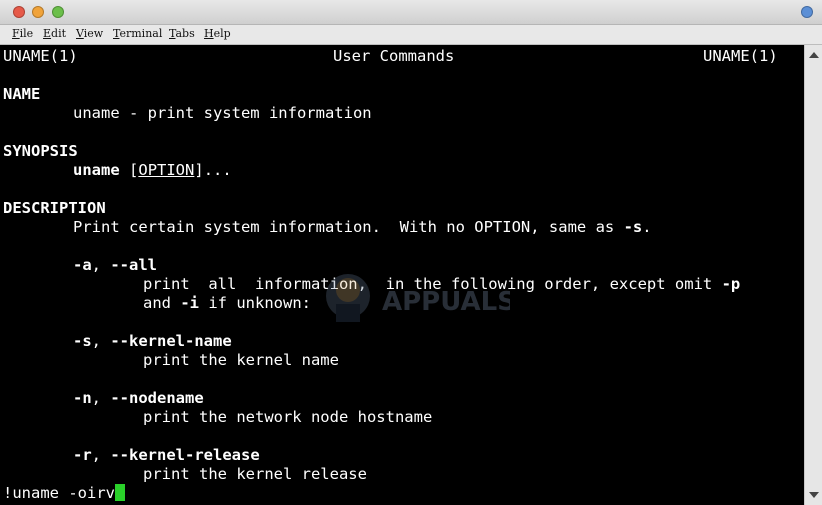 The image size is (822, 505). What do you see at coordinates (813, 275) in the screenshot?
I see `vertical-scrollbar` at bounding box center [813, 275].